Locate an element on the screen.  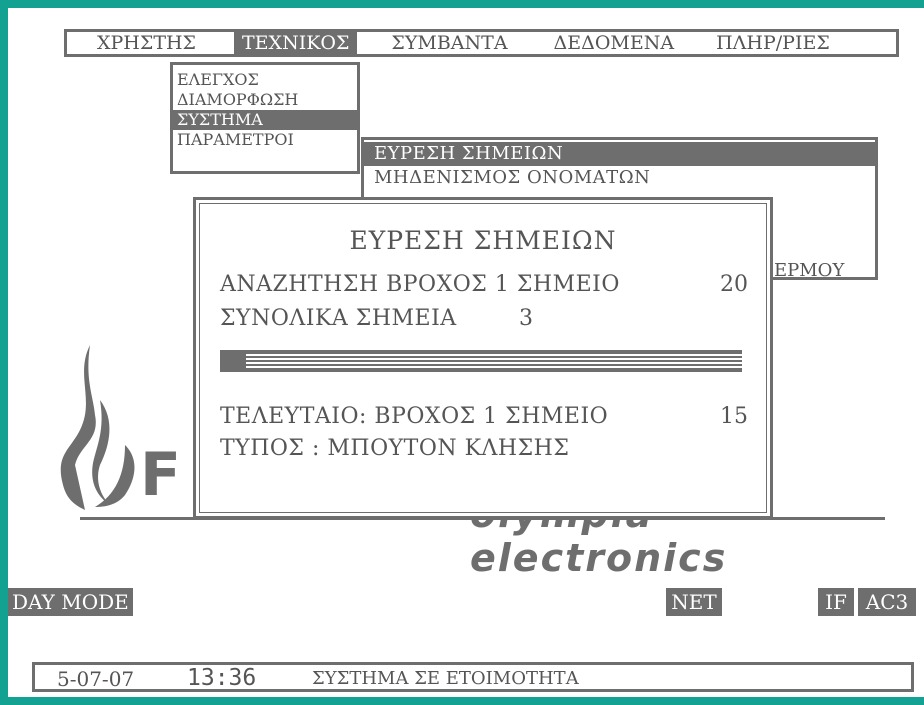
total-label: ΣΥΝΟΛΙΚΑ ΣΗΜΕΙΑ is located at coordinates (338, 318).